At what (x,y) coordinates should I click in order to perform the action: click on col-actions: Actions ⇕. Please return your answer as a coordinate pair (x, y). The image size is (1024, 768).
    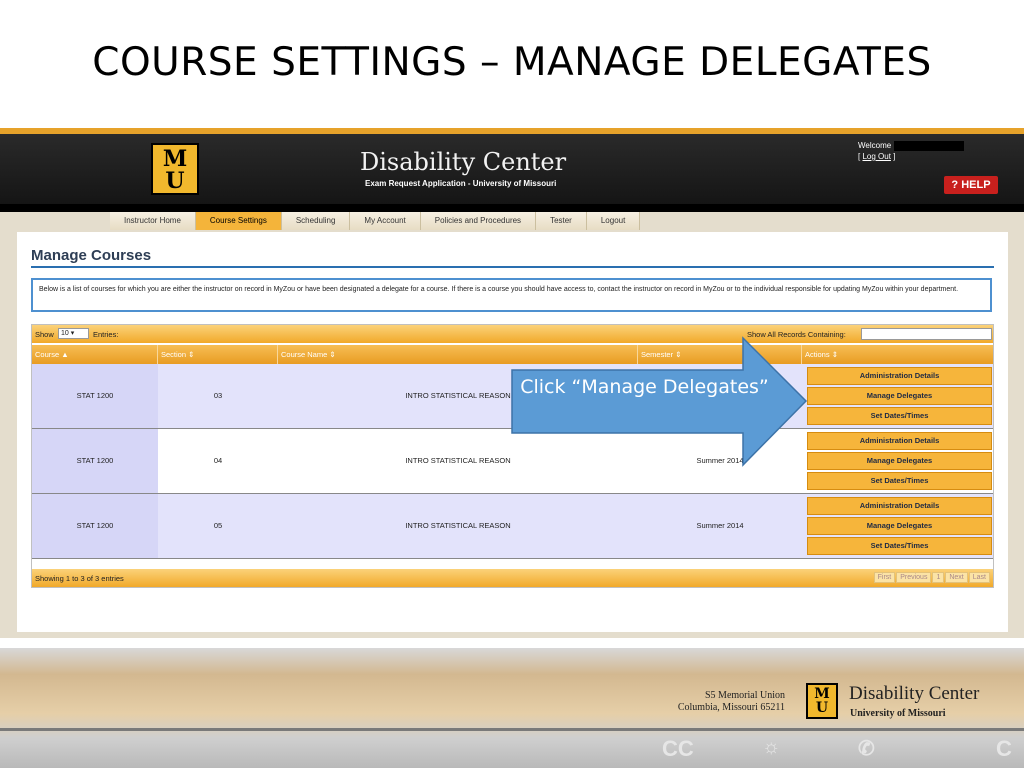
    Looking at the image, I should click on (897, 354).